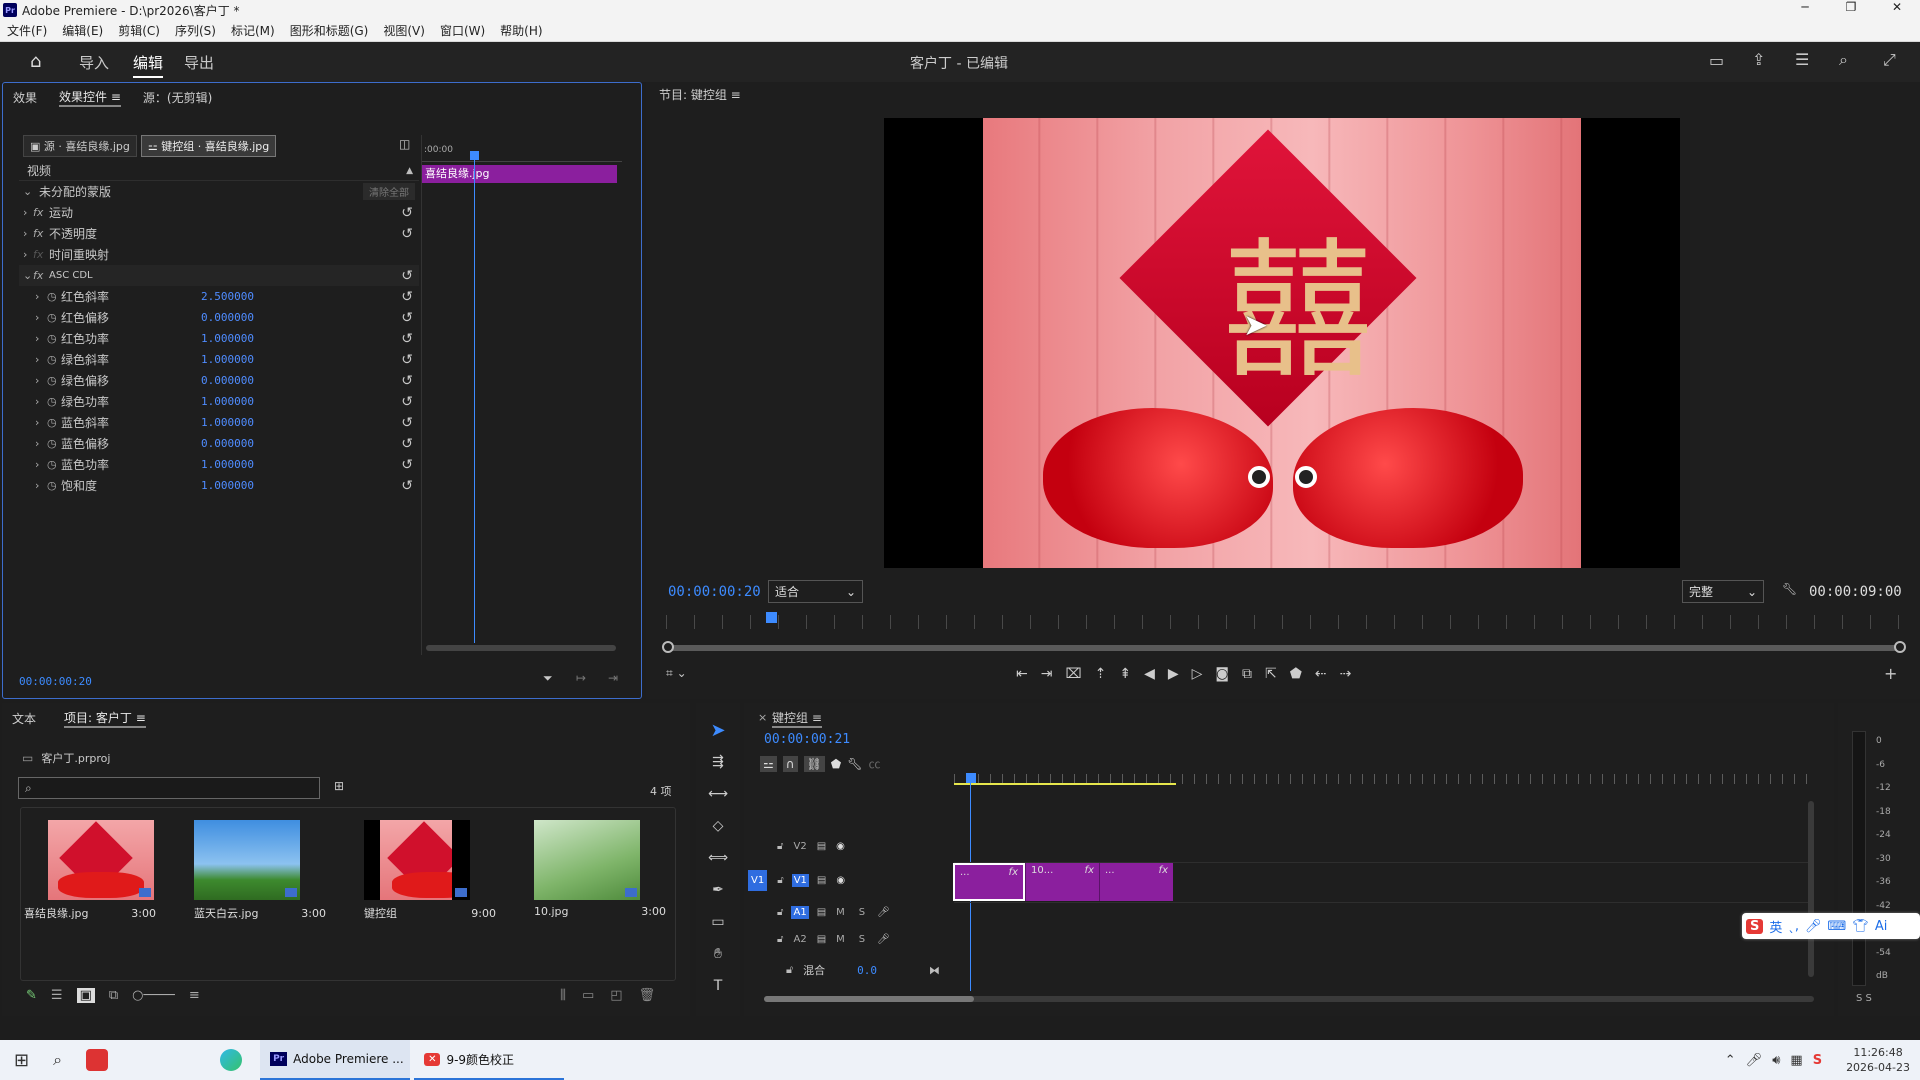  Describe the element at coordinates (1289, 999) in the screenshot. I see `timeline-h-scrollbar` at that location.